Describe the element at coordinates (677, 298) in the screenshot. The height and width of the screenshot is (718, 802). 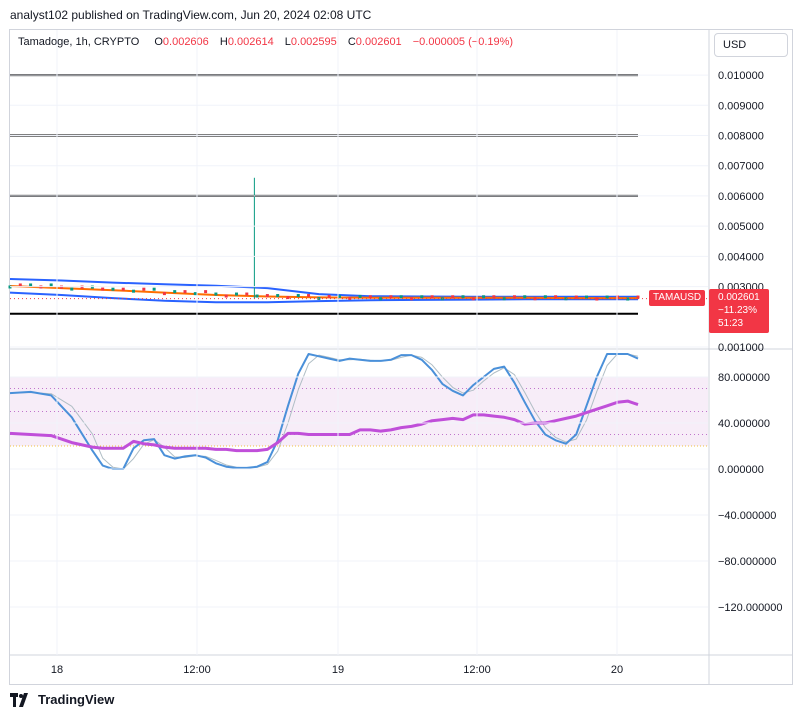
I see `symbol-price-tag: TAMAUSD` at that location.